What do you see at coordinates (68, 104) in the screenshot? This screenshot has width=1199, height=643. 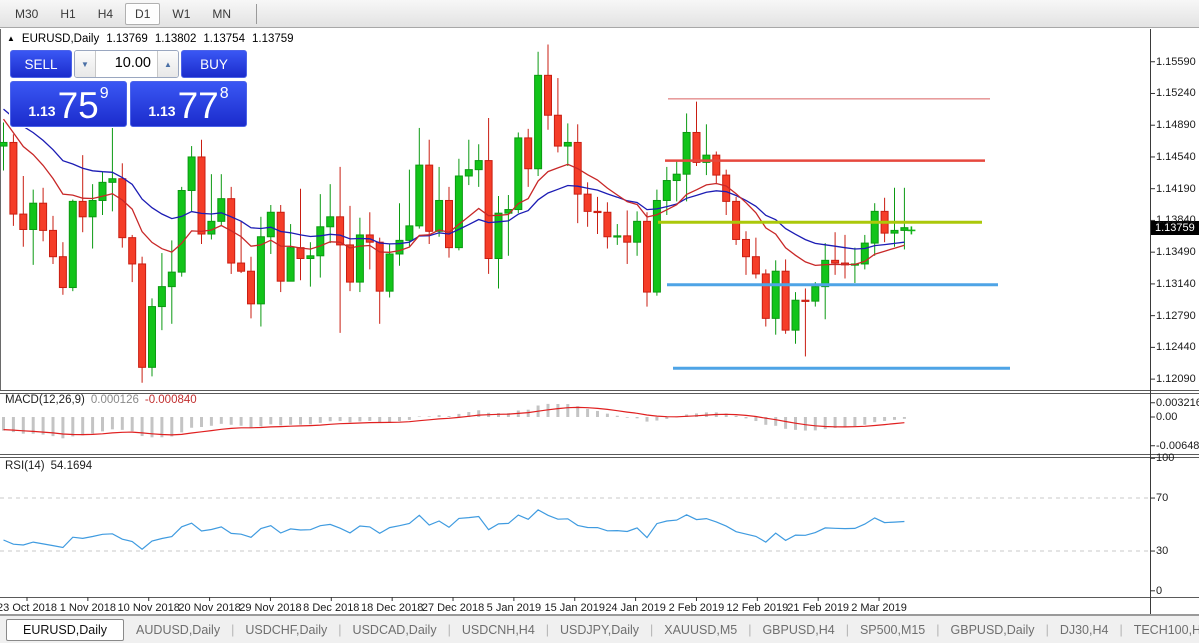 I see `sell-price-button: 1.13 75 9` at bounding box center [68, 104].